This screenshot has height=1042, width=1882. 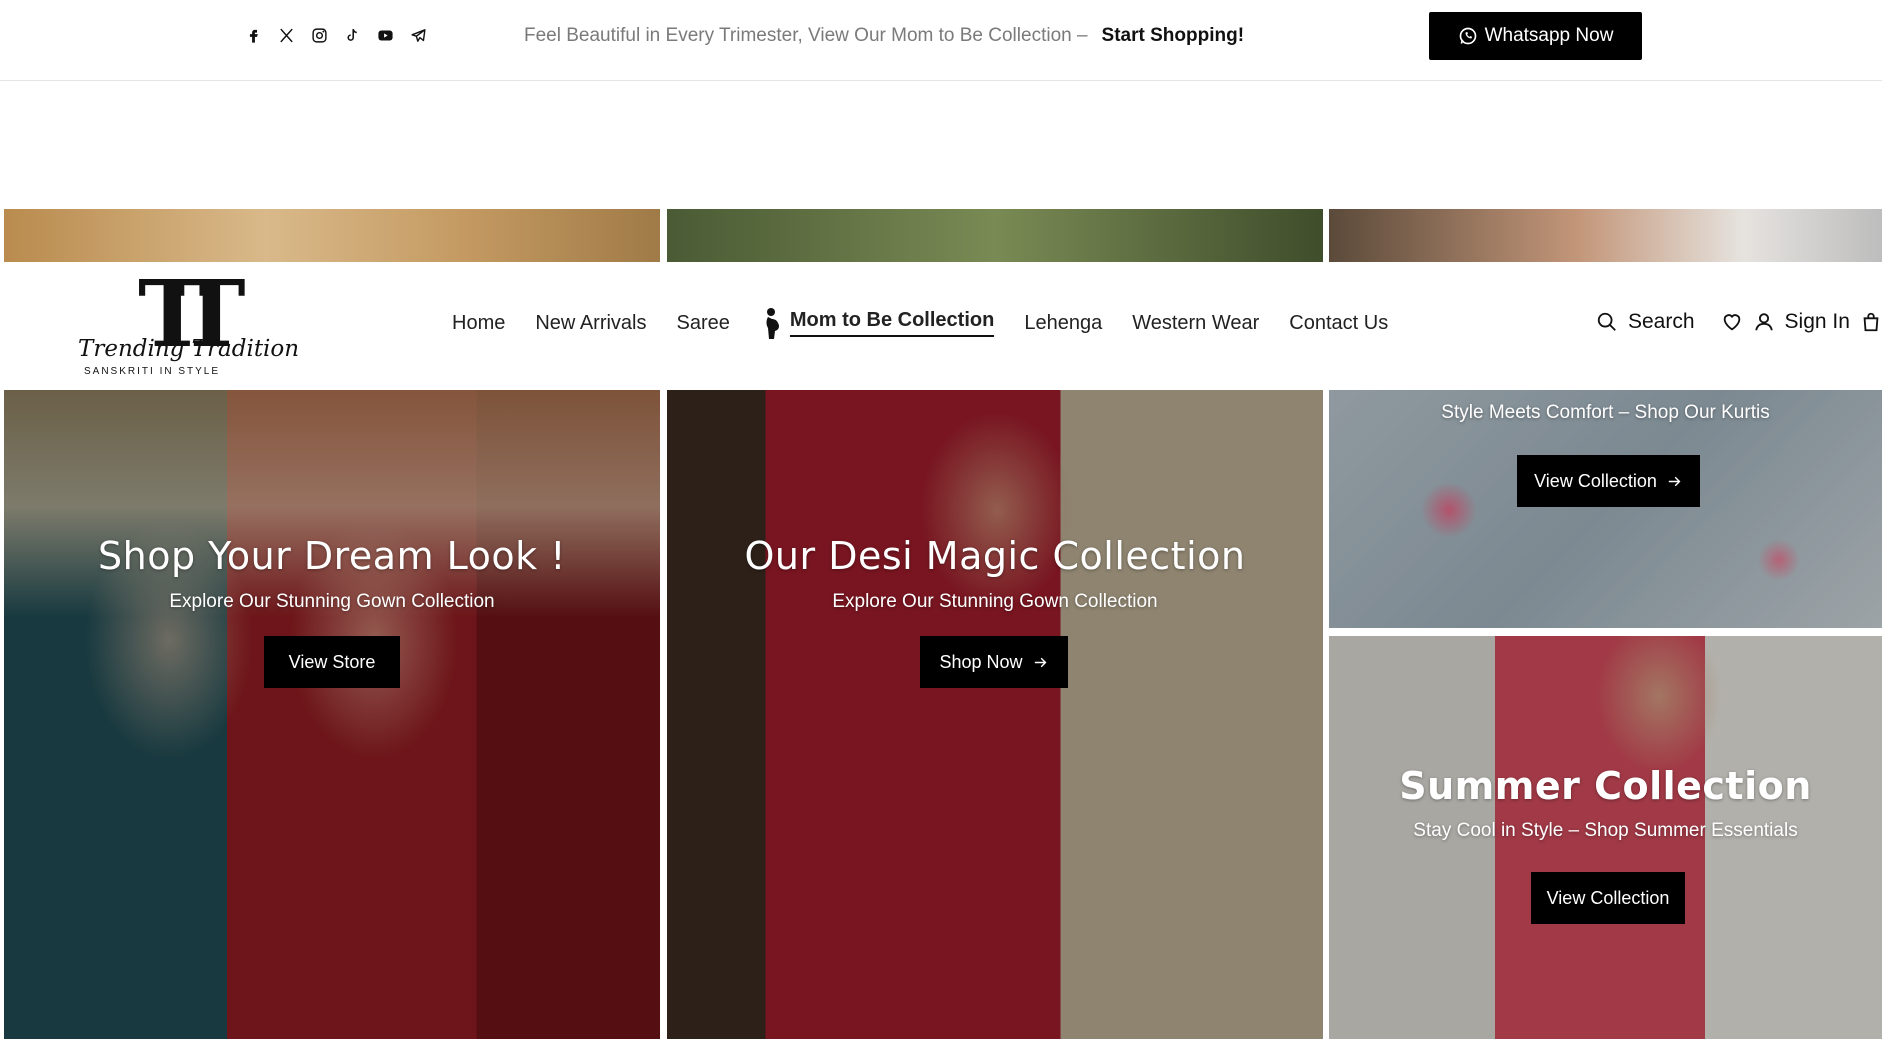 What do you see at coordinates (995, 601) in the screenshot?
I see `banner-center-subtitle: Explore Our Stunning Gown Collection` at bounding box center [995, 601].